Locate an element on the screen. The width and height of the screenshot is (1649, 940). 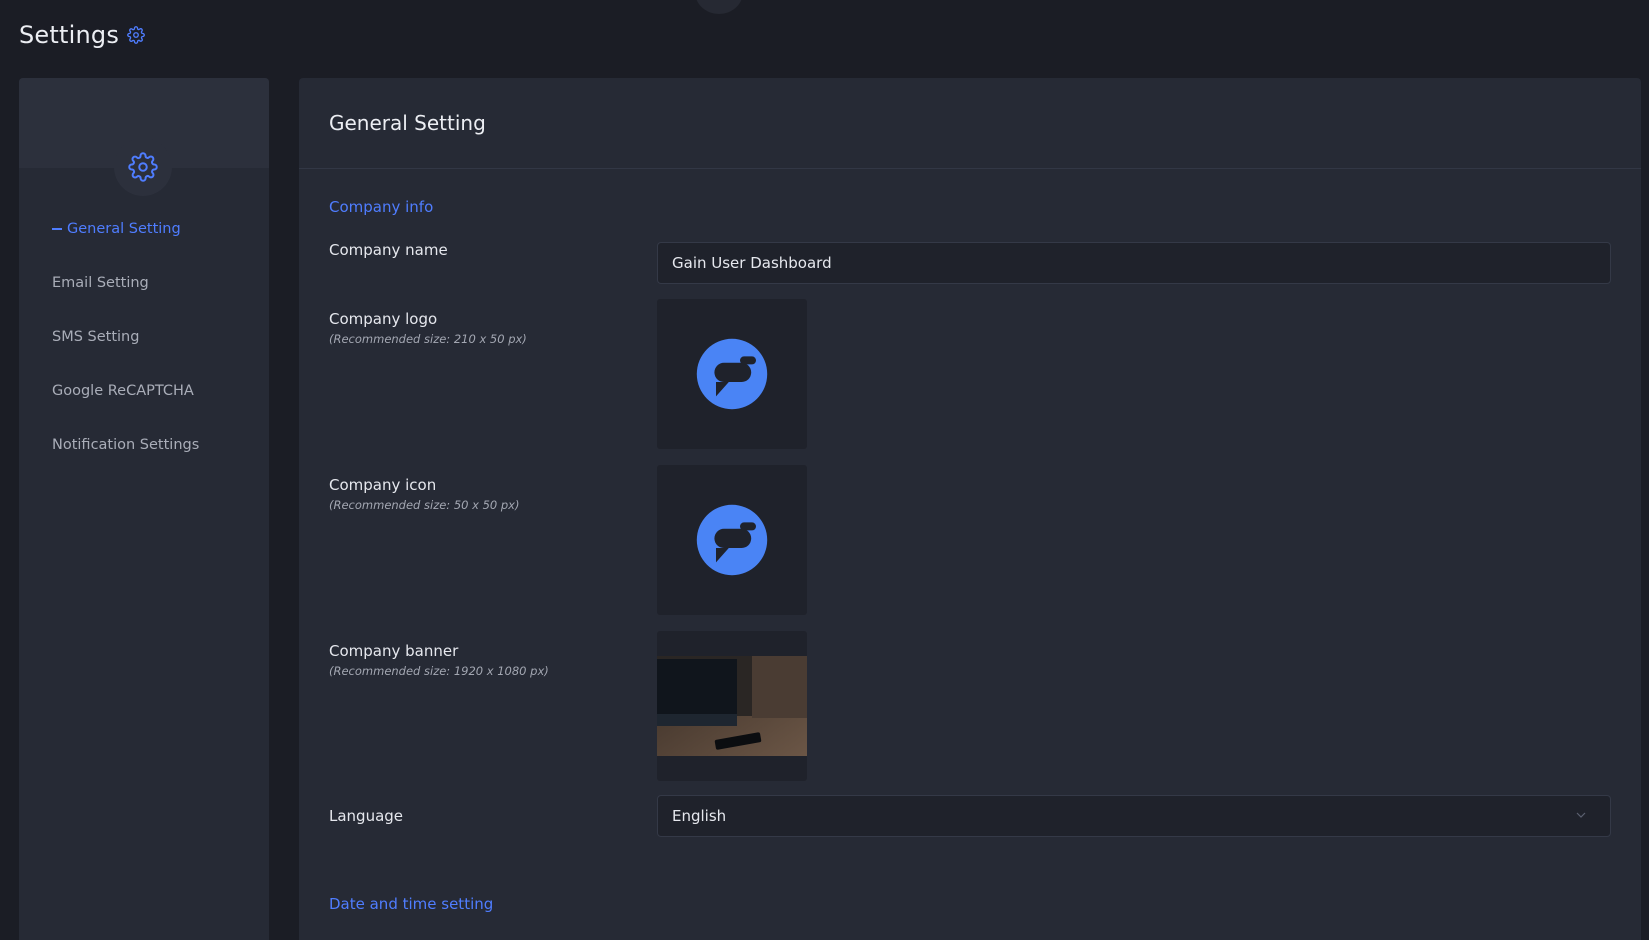
banner-image is located at coordinates (732, 706).